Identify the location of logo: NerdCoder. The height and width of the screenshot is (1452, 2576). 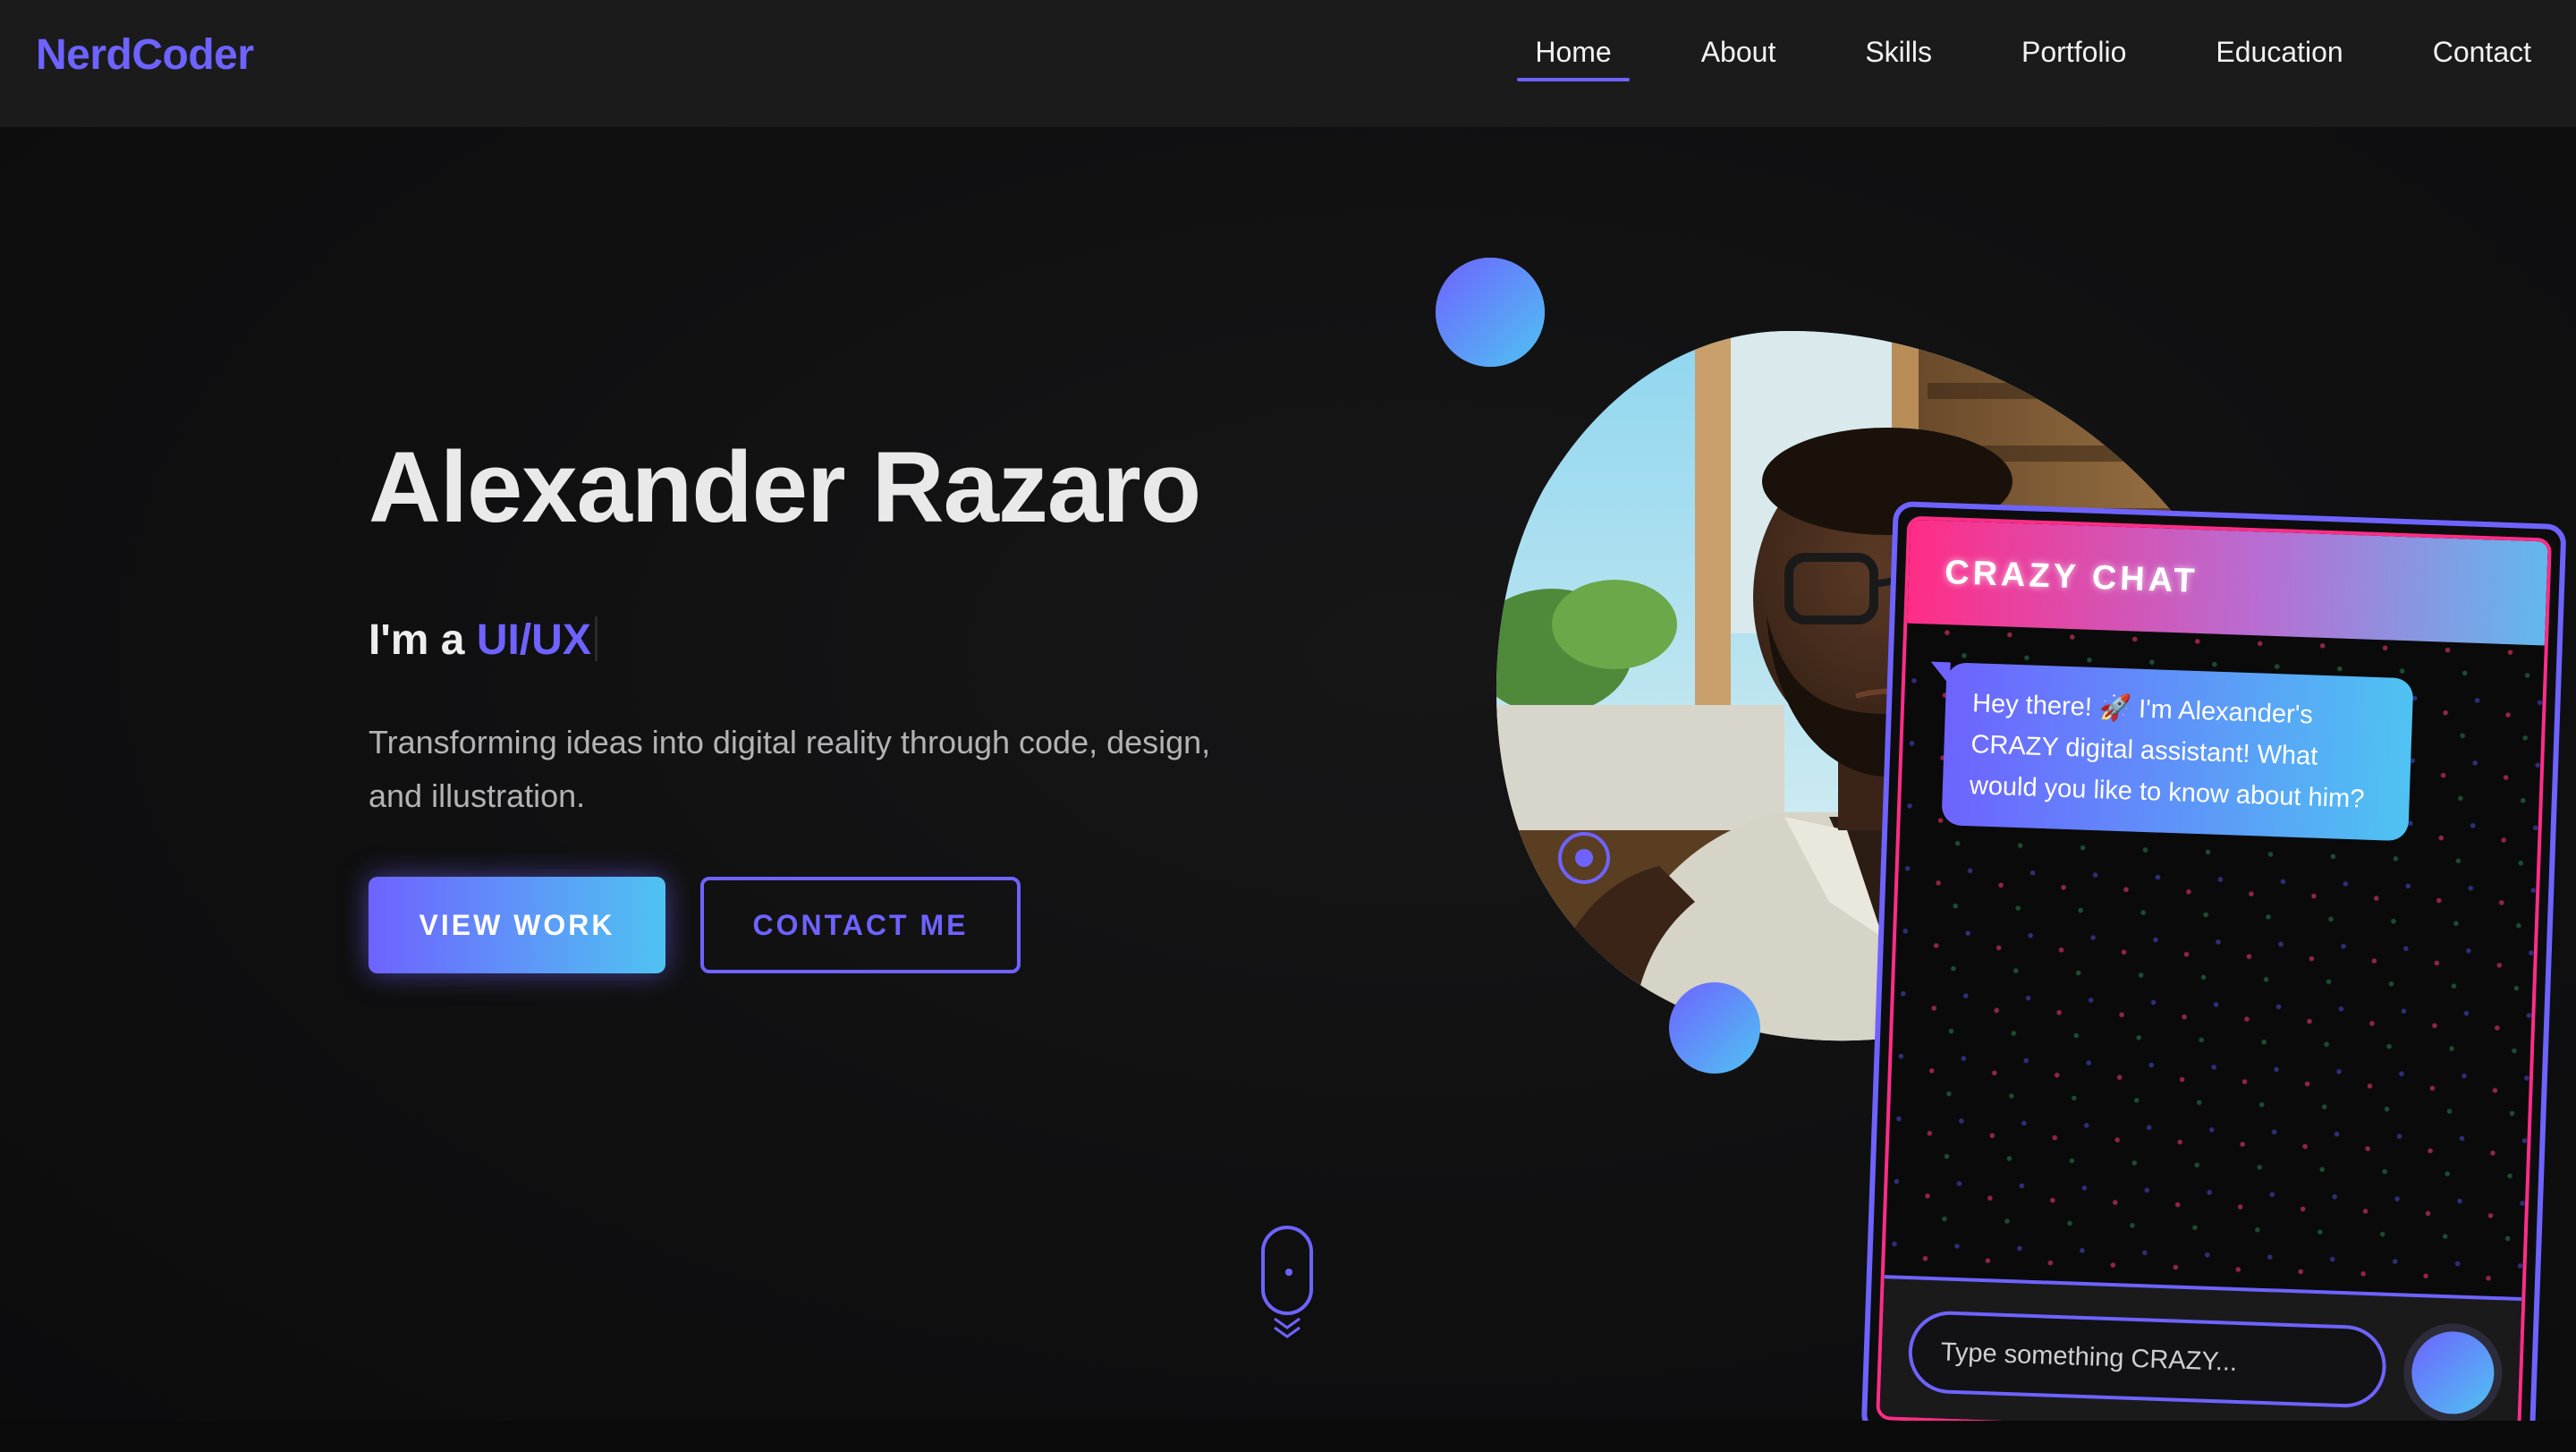
(145, 55).